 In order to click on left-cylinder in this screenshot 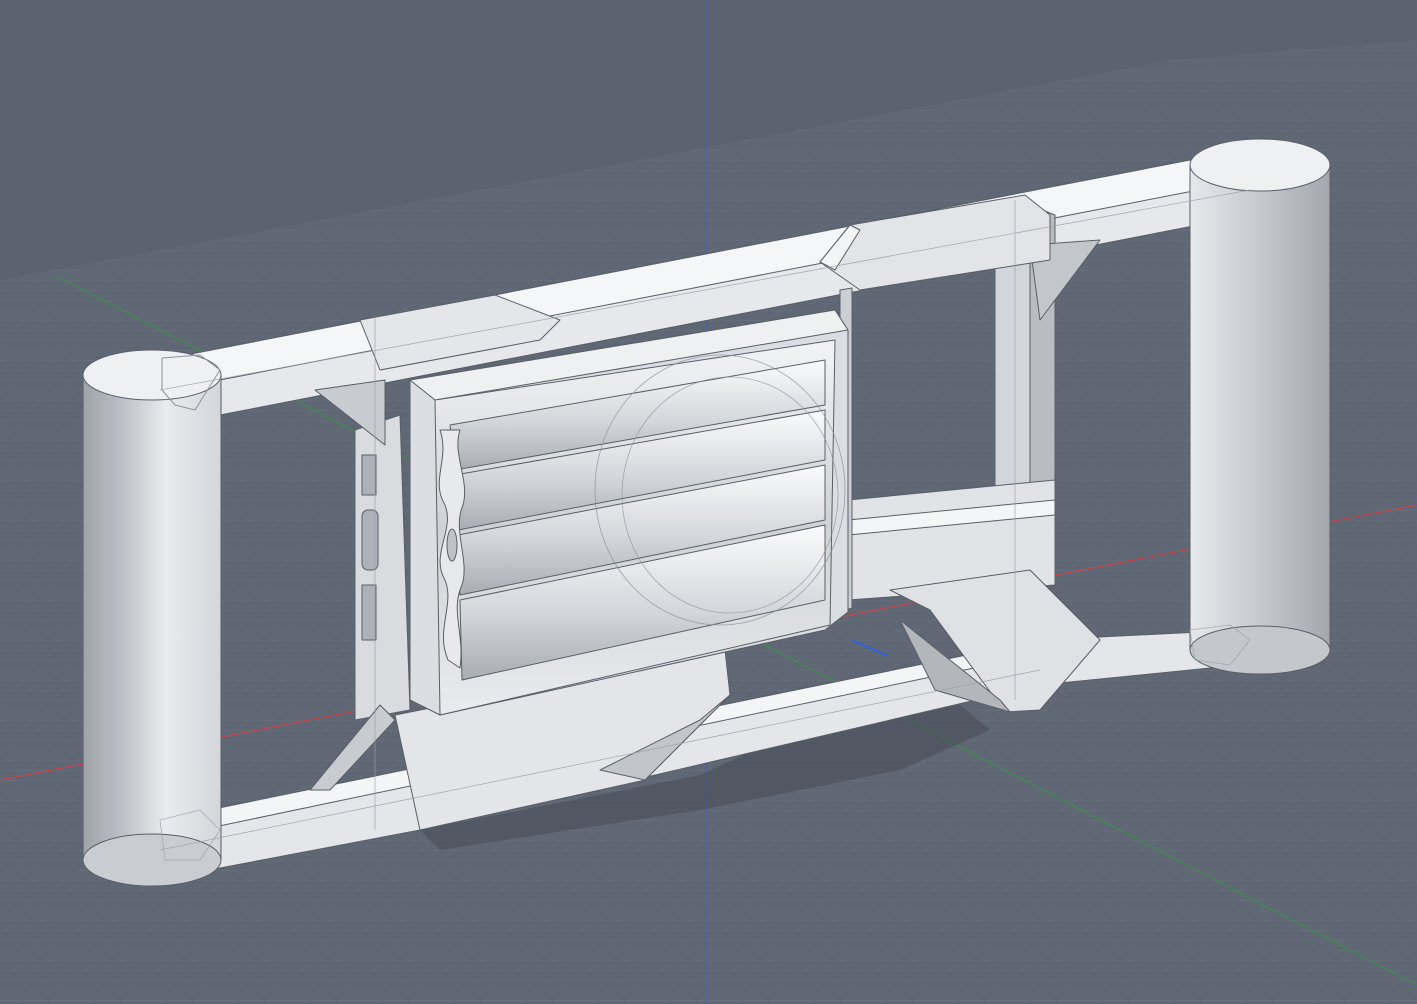, I will do `click(152, 618)`.